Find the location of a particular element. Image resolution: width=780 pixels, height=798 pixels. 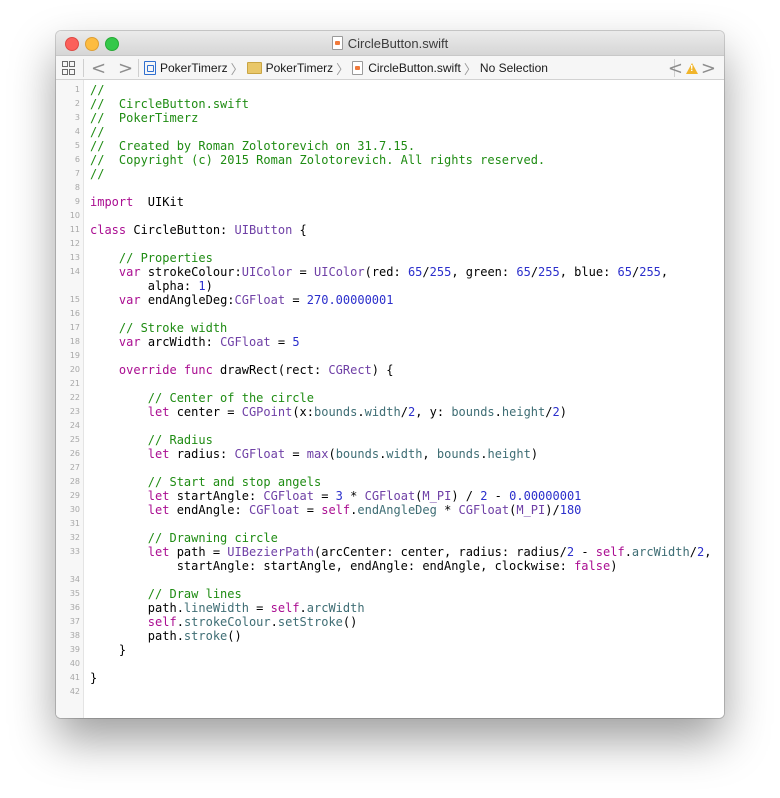

code-line: 27 is located at coordinates (390, 468).